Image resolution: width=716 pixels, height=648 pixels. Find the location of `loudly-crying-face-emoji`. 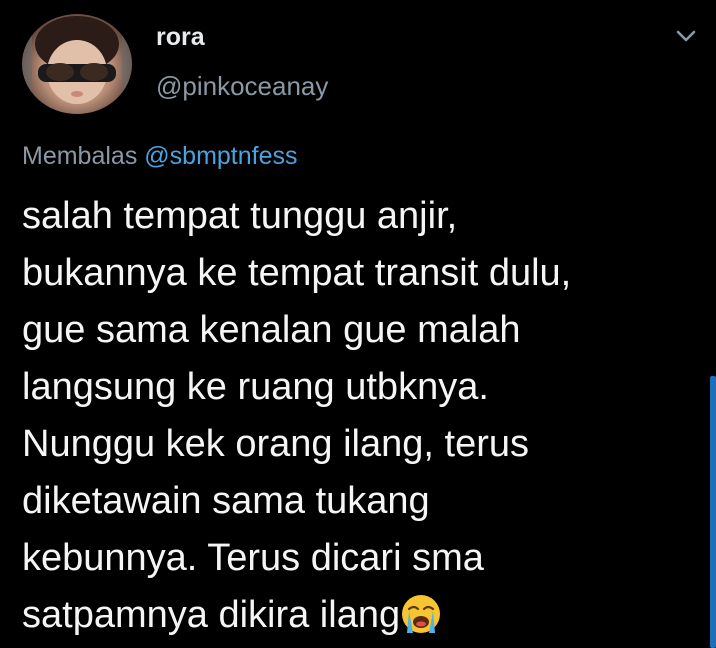

loudly-crying-face-emoji is located at coordinates (421, 614).